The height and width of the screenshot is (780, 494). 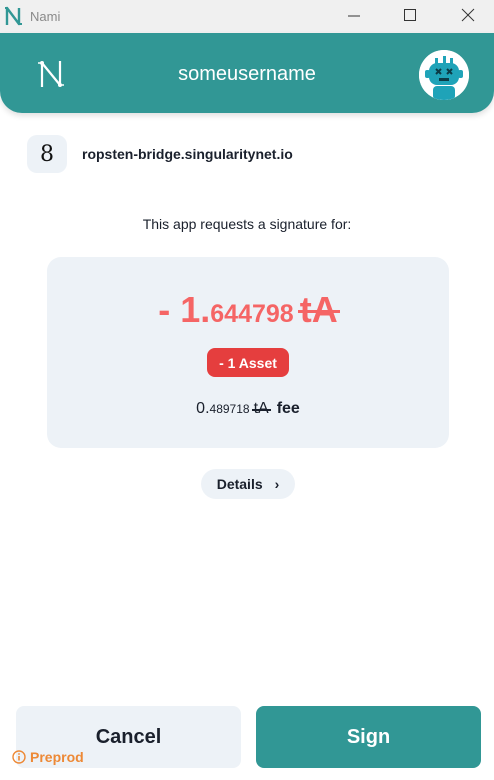 What do you see at coordinates (410, 16) in the screenshot?
I see `maximize-icon` at bounding box center [410, 16].